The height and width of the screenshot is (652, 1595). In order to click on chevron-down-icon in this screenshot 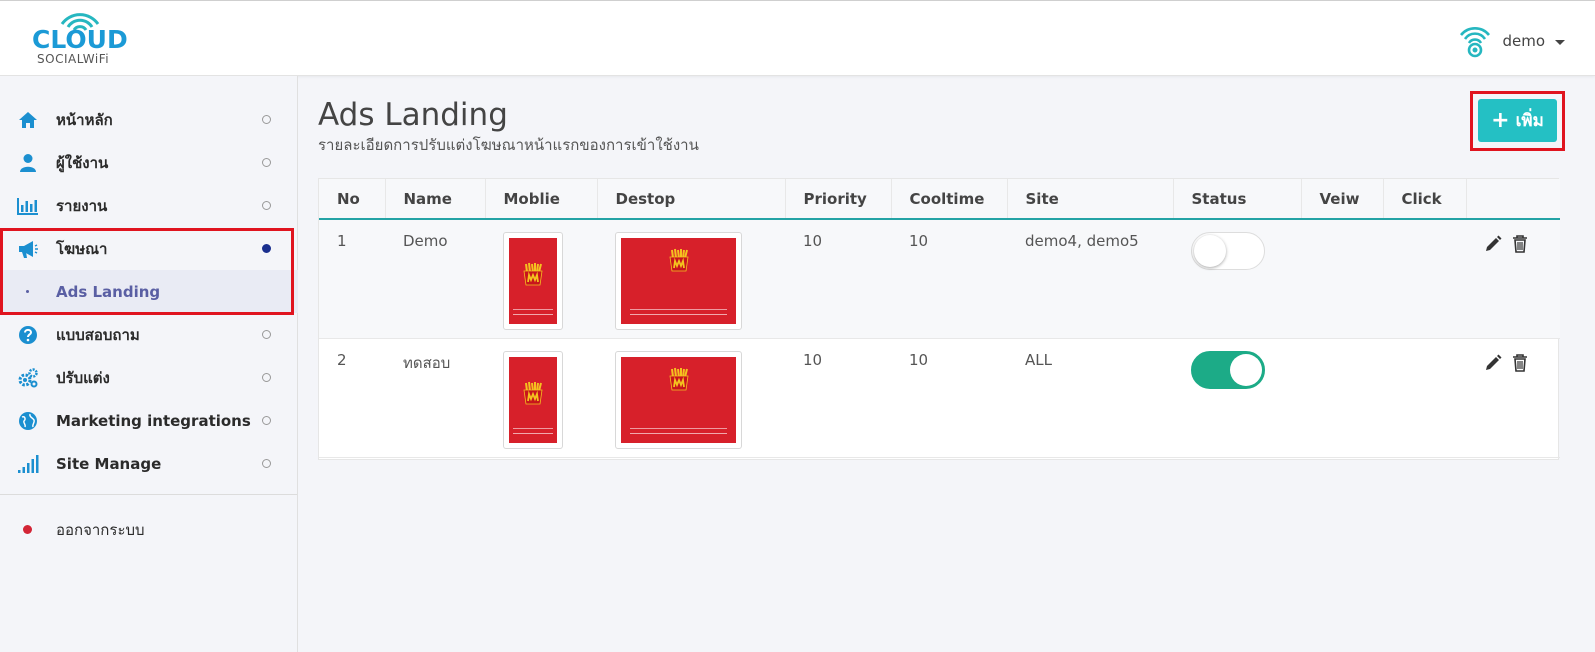, I will do `click(1560, 42)`.